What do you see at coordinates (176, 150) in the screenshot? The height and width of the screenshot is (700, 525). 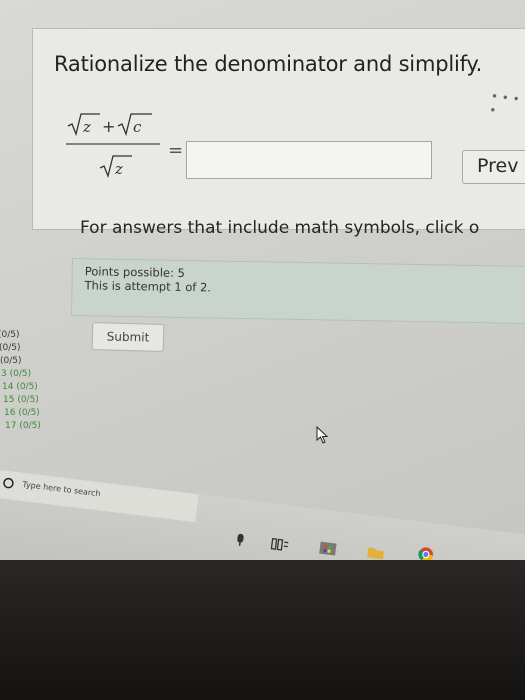 I see `equals-sign: =` at bounding box center [176, 150].